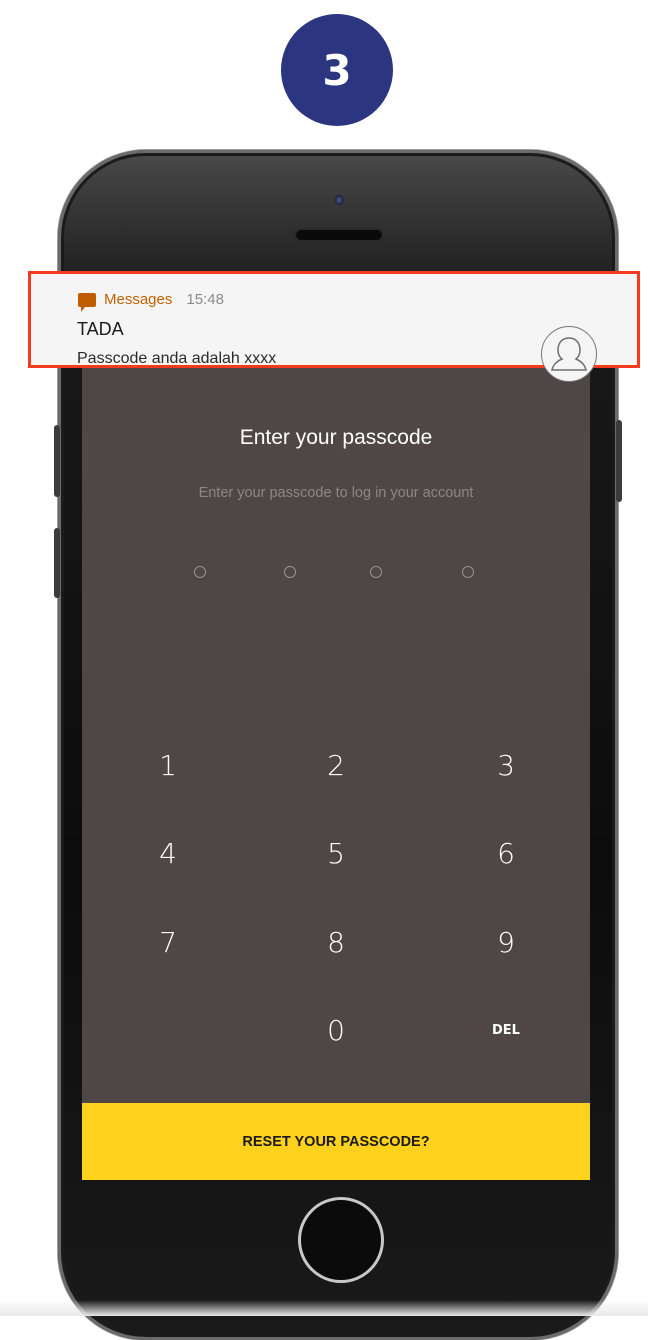  What do you see at coordinates (57, 461) in the screenshot?
I see `mute-switch` at bounding box center [57, 461].